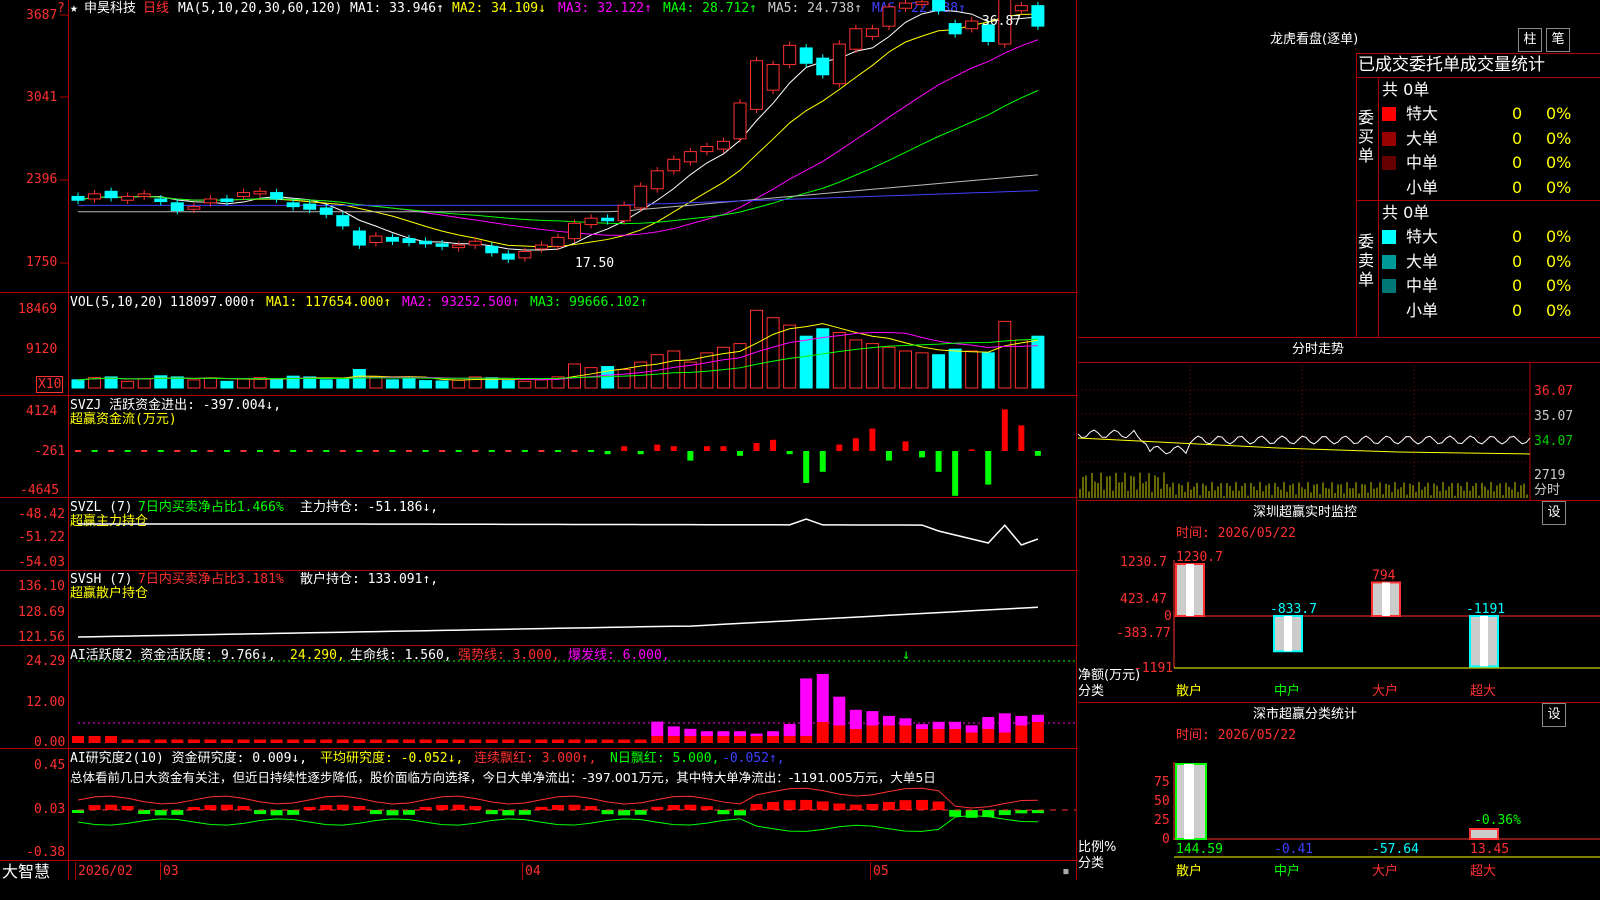  Describe the element at coordinates (1483, 871) in the screenshot. I see `classify-cat: 超大` at that location.